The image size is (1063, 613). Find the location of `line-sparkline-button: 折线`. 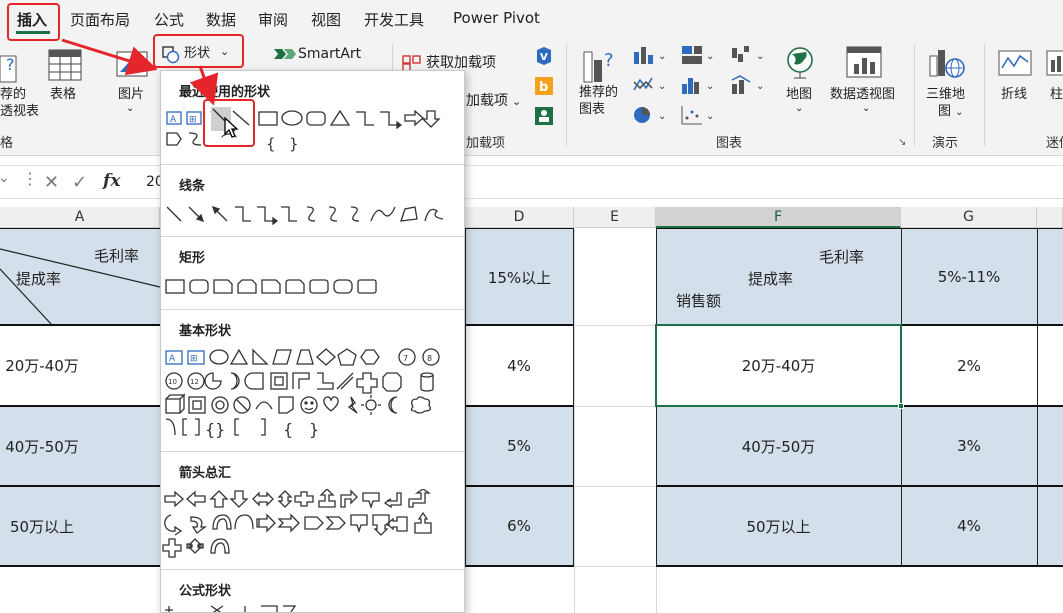

line-sparkline-button: 折线 is located at coordinates (1014, 94).